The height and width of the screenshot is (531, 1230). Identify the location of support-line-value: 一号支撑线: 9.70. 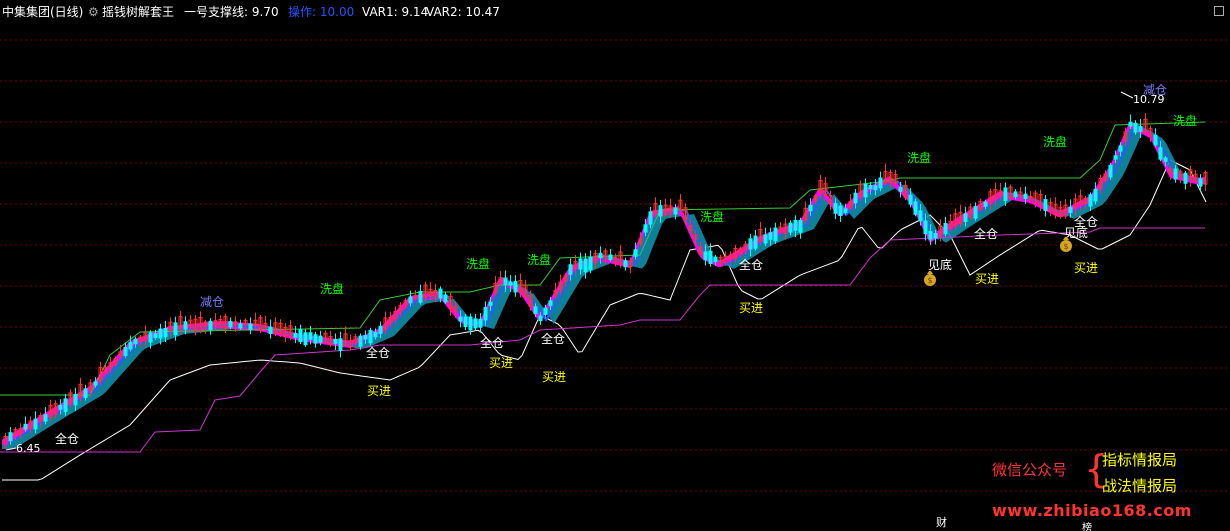
(231, 12).